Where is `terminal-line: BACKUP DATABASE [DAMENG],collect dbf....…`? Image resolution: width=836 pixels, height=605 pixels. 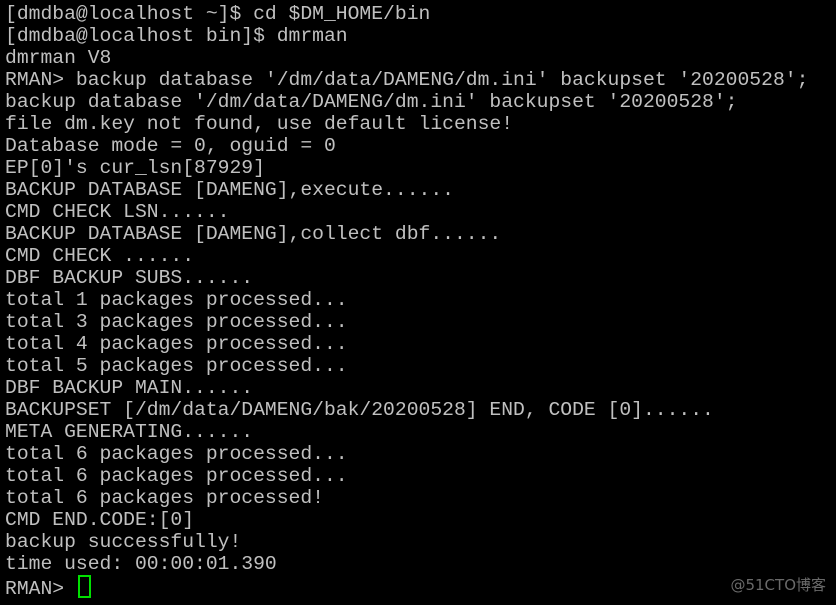 terminal-line: BACKUP DATABASE [DAMENG],collect dbf....… is located at coordinates (253, 234).